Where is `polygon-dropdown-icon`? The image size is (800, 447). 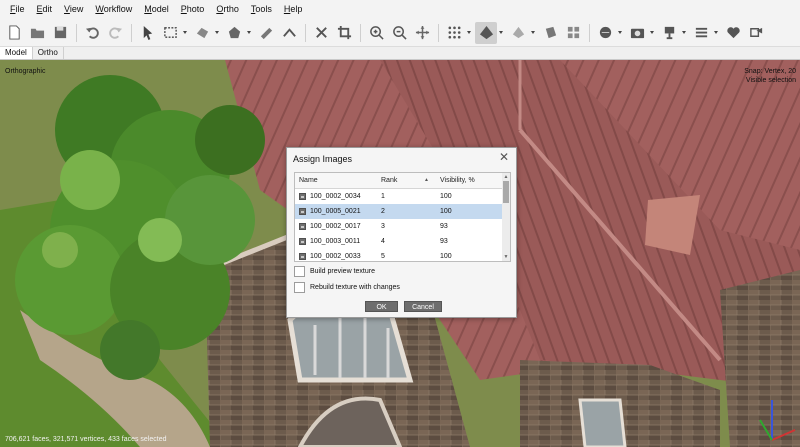 polygon-dropdown-icon is located at coordinates (248, 33).